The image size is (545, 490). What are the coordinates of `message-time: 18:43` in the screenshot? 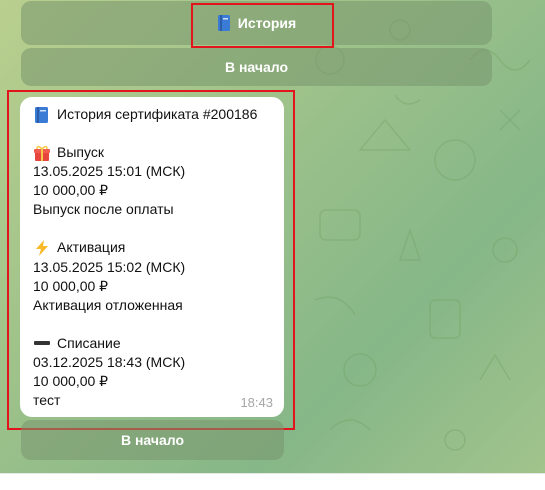 It's located at (256, 402).